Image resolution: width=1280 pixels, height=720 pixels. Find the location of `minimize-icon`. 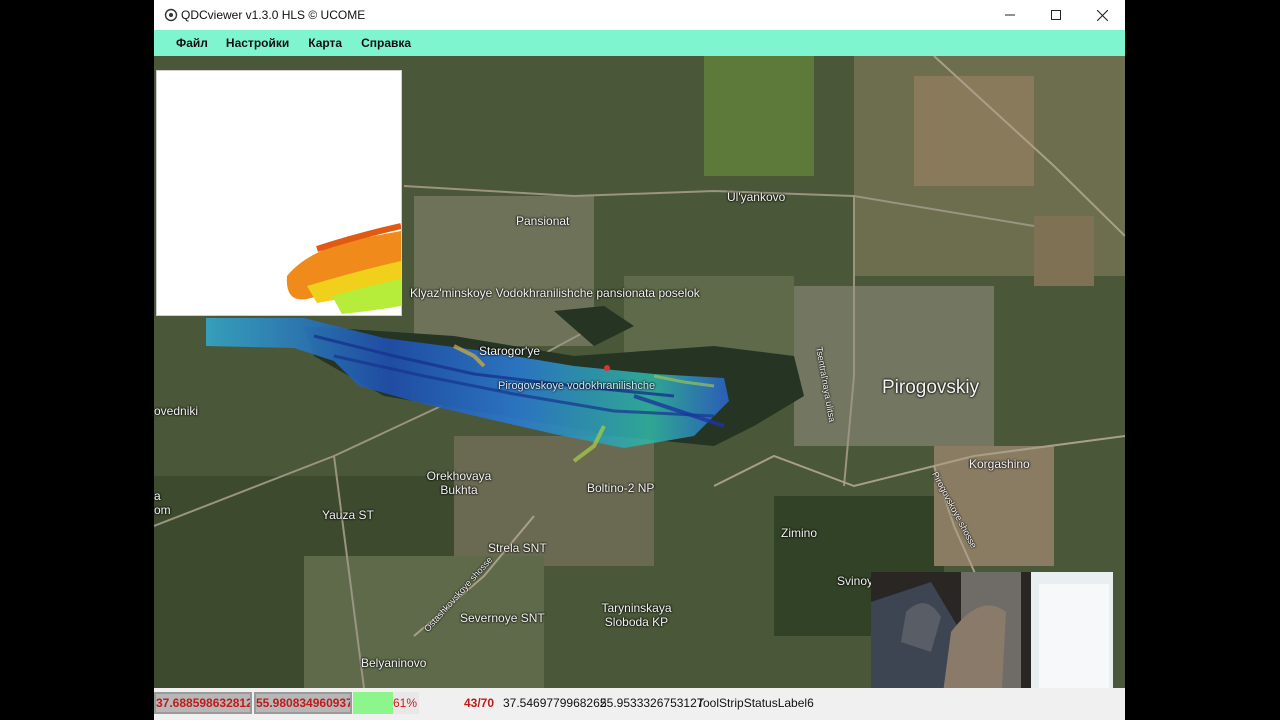

minimize-icon is located at coordinates (1010, 15).